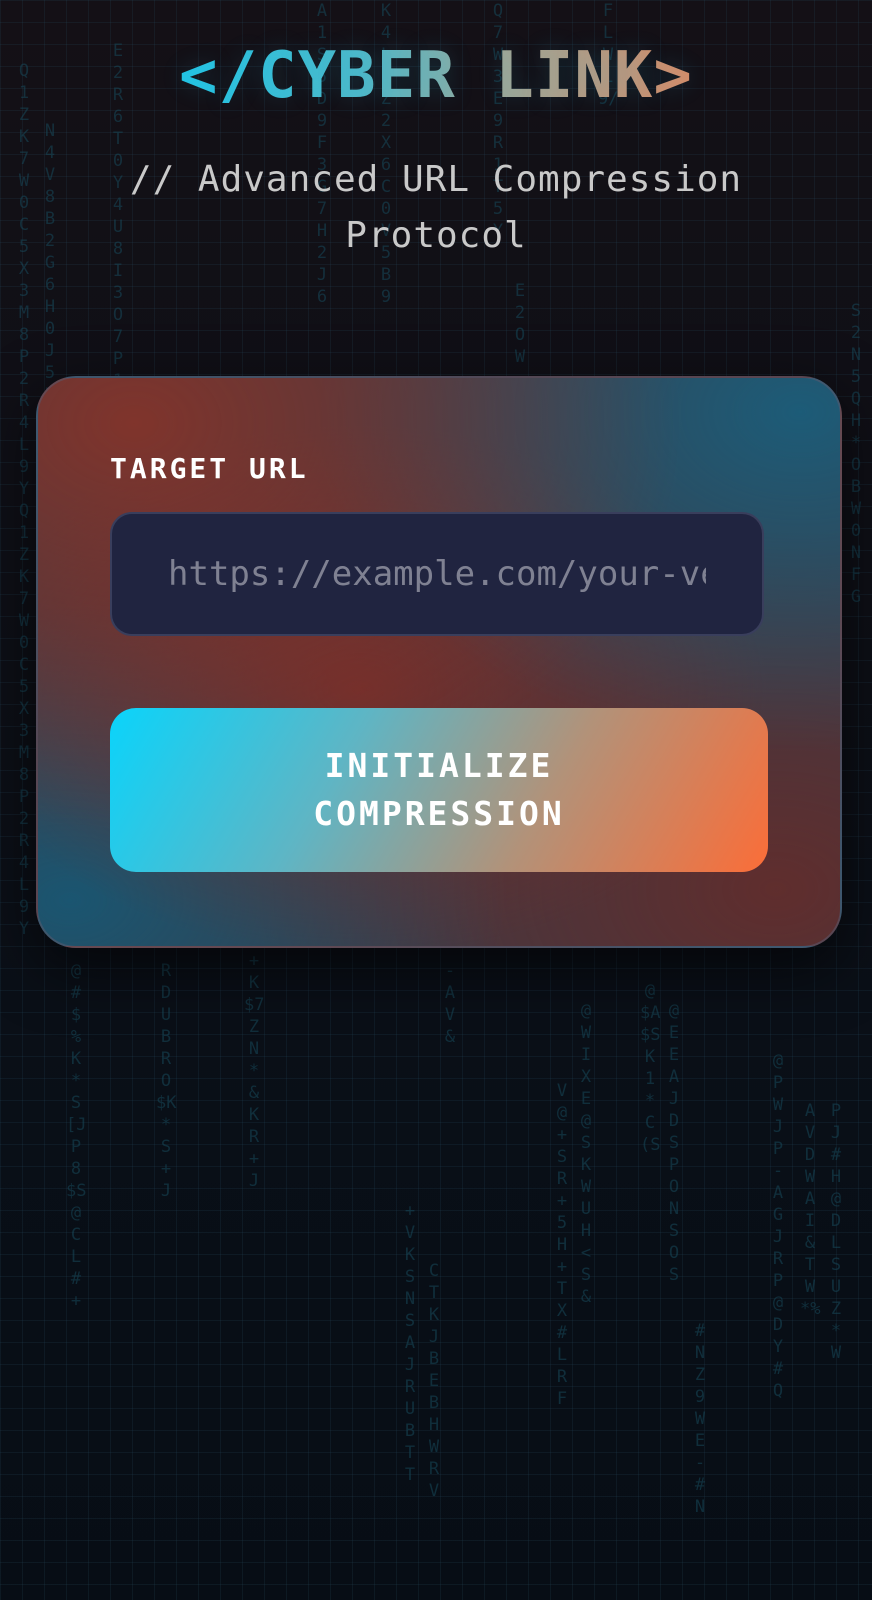  Describe the element at coordinates (76, 1136) in the screenshot. I see `rain-column: @#$%K*S[JP8$S@CL#+` at that location.